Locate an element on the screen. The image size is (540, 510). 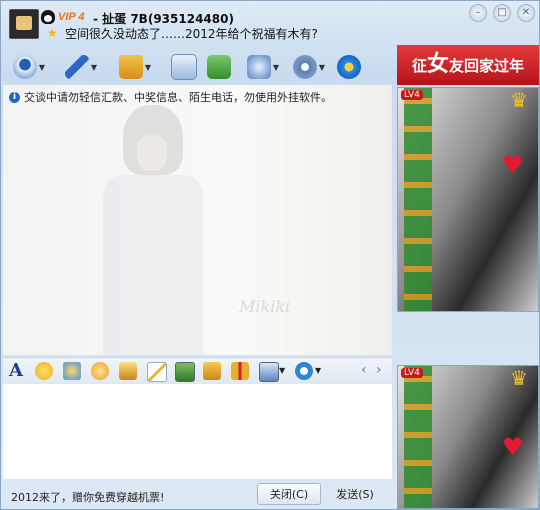
format-toolbar: A ▼ ▼ ‹ › is located at coordinates (197, 371).